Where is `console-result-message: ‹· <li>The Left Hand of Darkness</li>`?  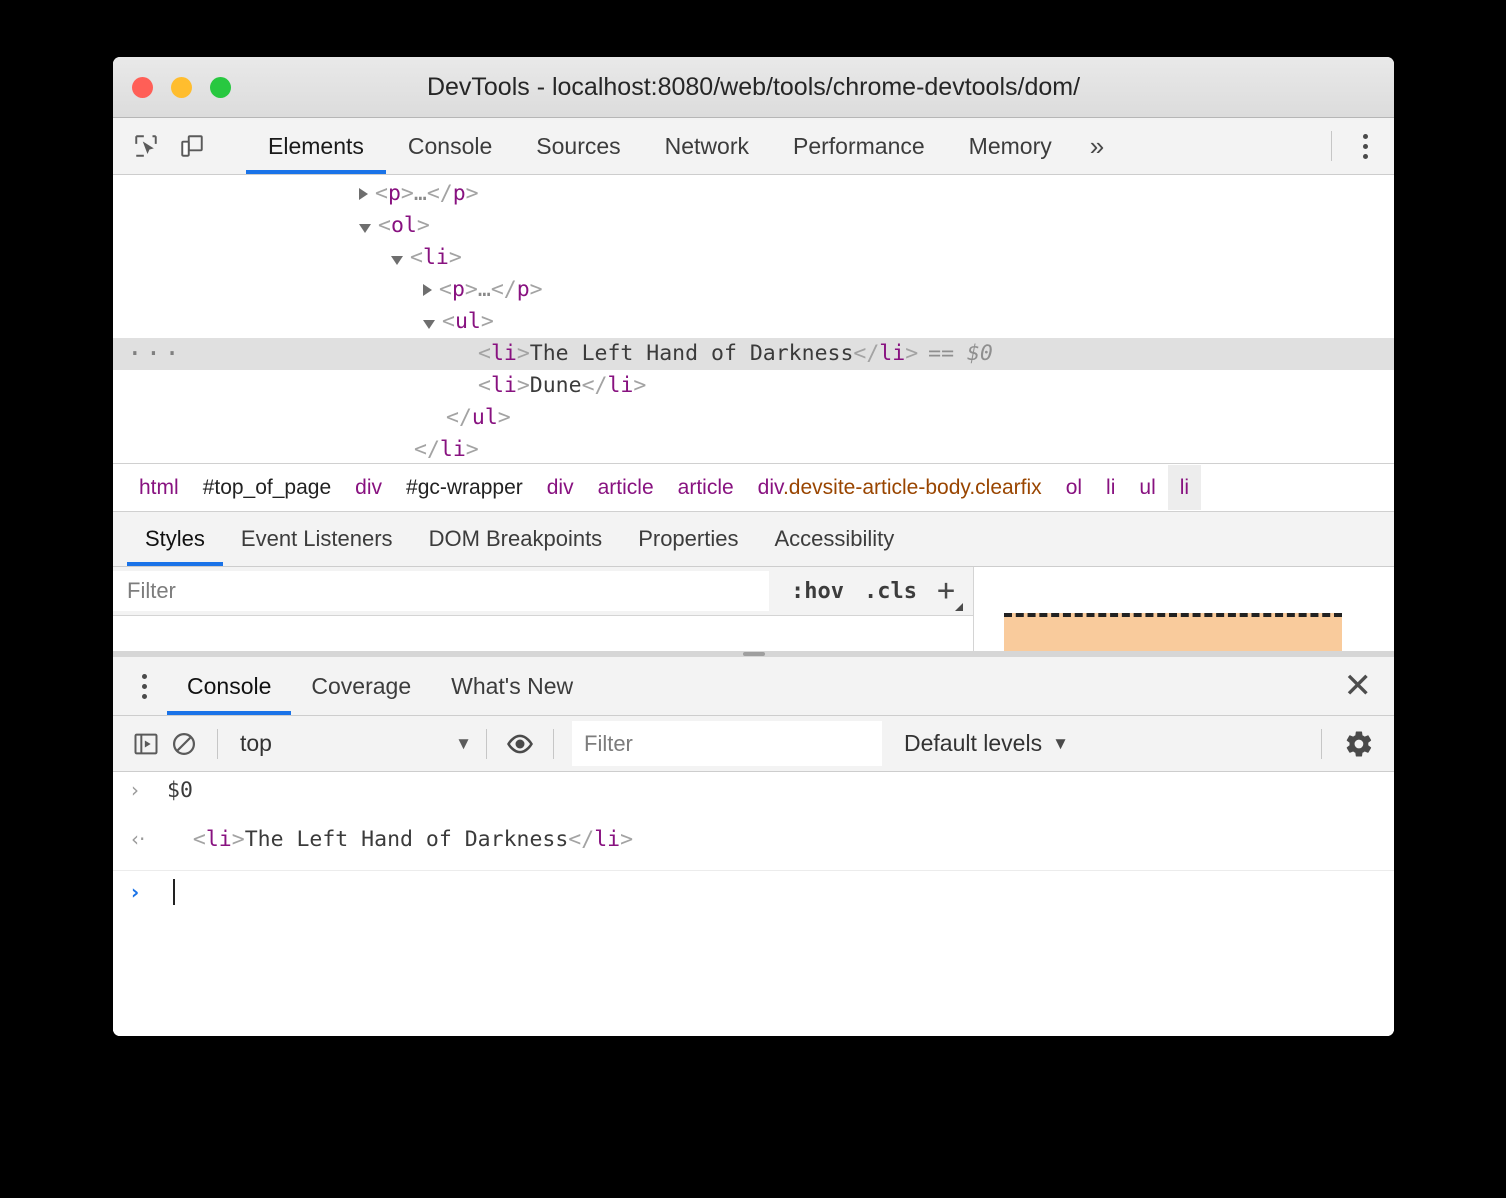
console-result-message: ‹· <li>The Left Hand of Darkness</li> is located at coordinates (753, 846).